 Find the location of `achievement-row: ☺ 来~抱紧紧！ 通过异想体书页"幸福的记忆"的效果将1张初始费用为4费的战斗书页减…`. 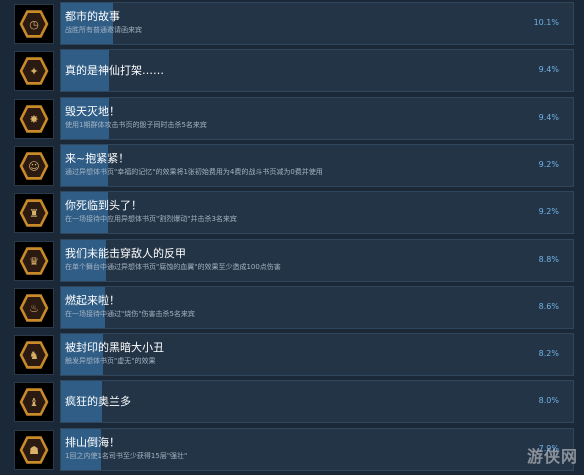

achievement-row: ☺ 来~抱紧紧！ 通过异想体书页"幸福的记忆"的效果将1张初始费用为4费的战斗书页减… is located at coordinates (292, 167).